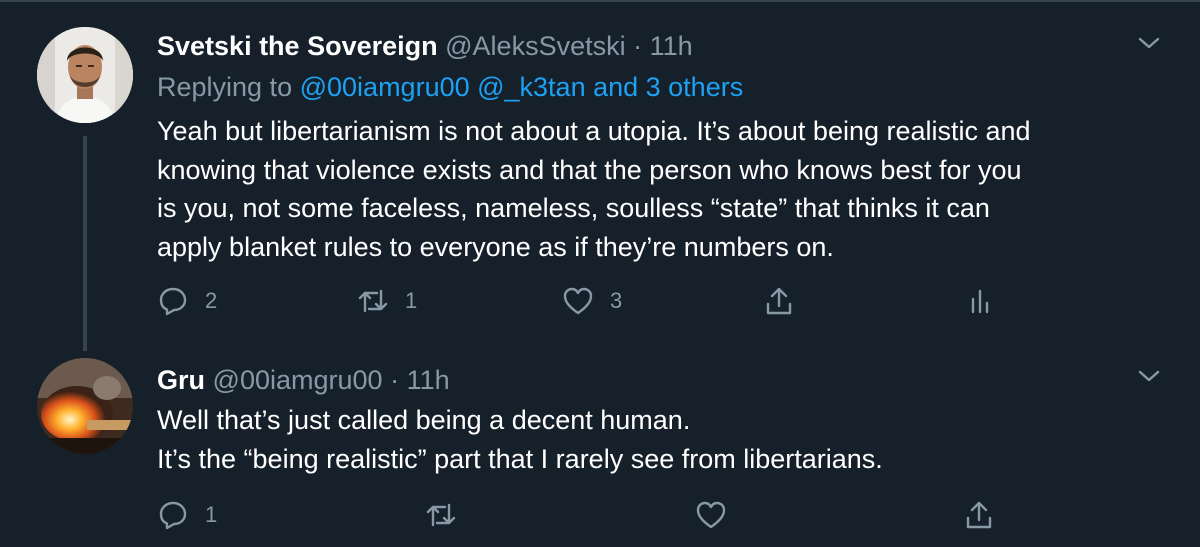 This screenshot has width=1200, height=547. Describe the element at coordinates (211, 514) in the screenshot. I see `reply-count: 1` at that location.